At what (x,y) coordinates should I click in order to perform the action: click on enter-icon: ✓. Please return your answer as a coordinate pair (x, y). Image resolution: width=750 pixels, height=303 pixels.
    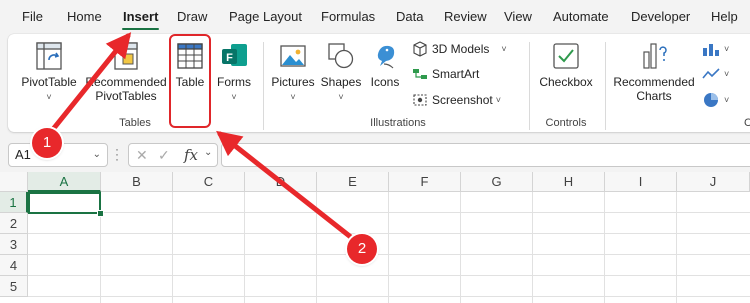
    Looking at the image, I should click on (164, 155).